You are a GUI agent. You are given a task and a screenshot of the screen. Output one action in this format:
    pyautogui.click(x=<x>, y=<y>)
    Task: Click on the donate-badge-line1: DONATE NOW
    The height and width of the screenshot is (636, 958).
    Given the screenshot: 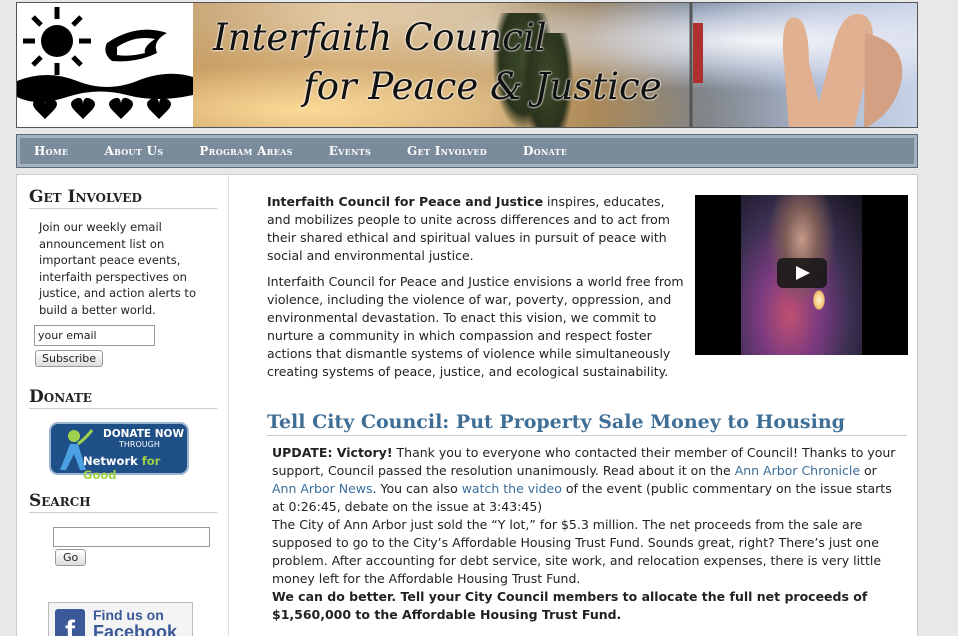 What is the action you would take?
    pyautogui.click(x=144, y=434)
    